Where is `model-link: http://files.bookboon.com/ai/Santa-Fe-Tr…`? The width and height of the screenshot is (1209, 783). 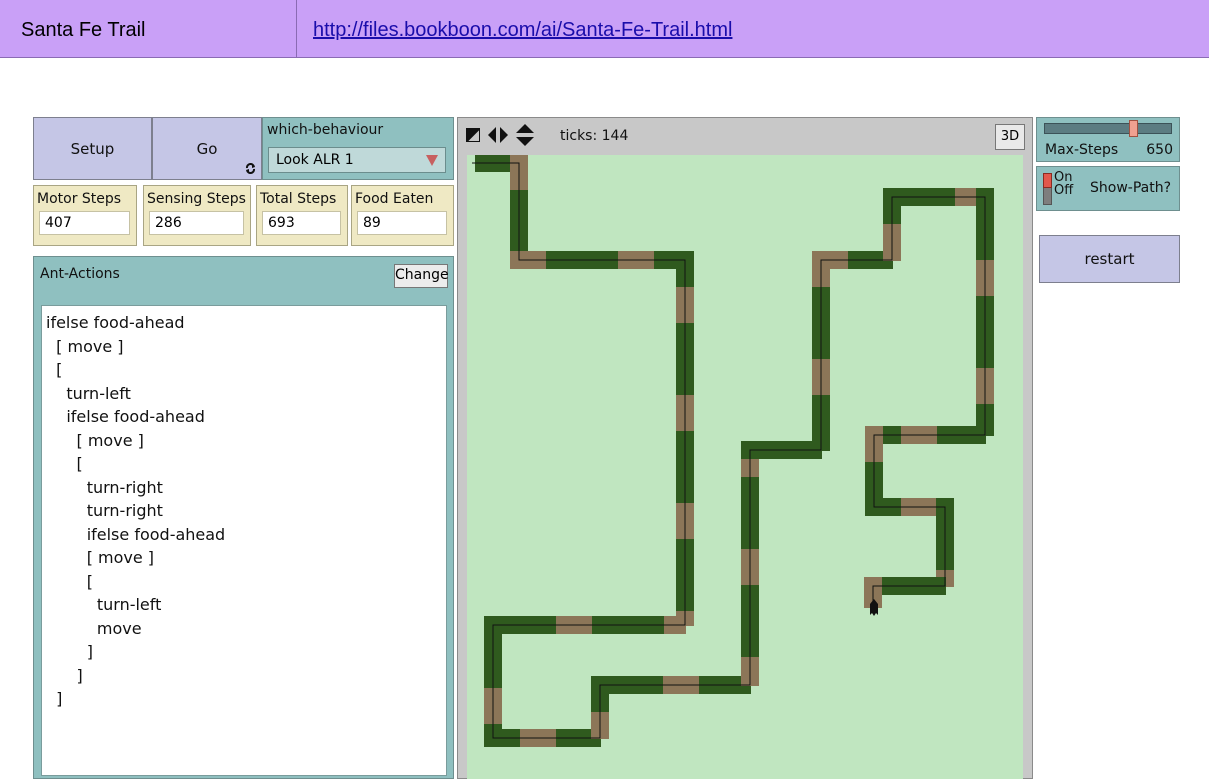 model-link: http://files.bookboon.com/ai/Santa-Fe-Tr… is located at coordinates (522, 30).